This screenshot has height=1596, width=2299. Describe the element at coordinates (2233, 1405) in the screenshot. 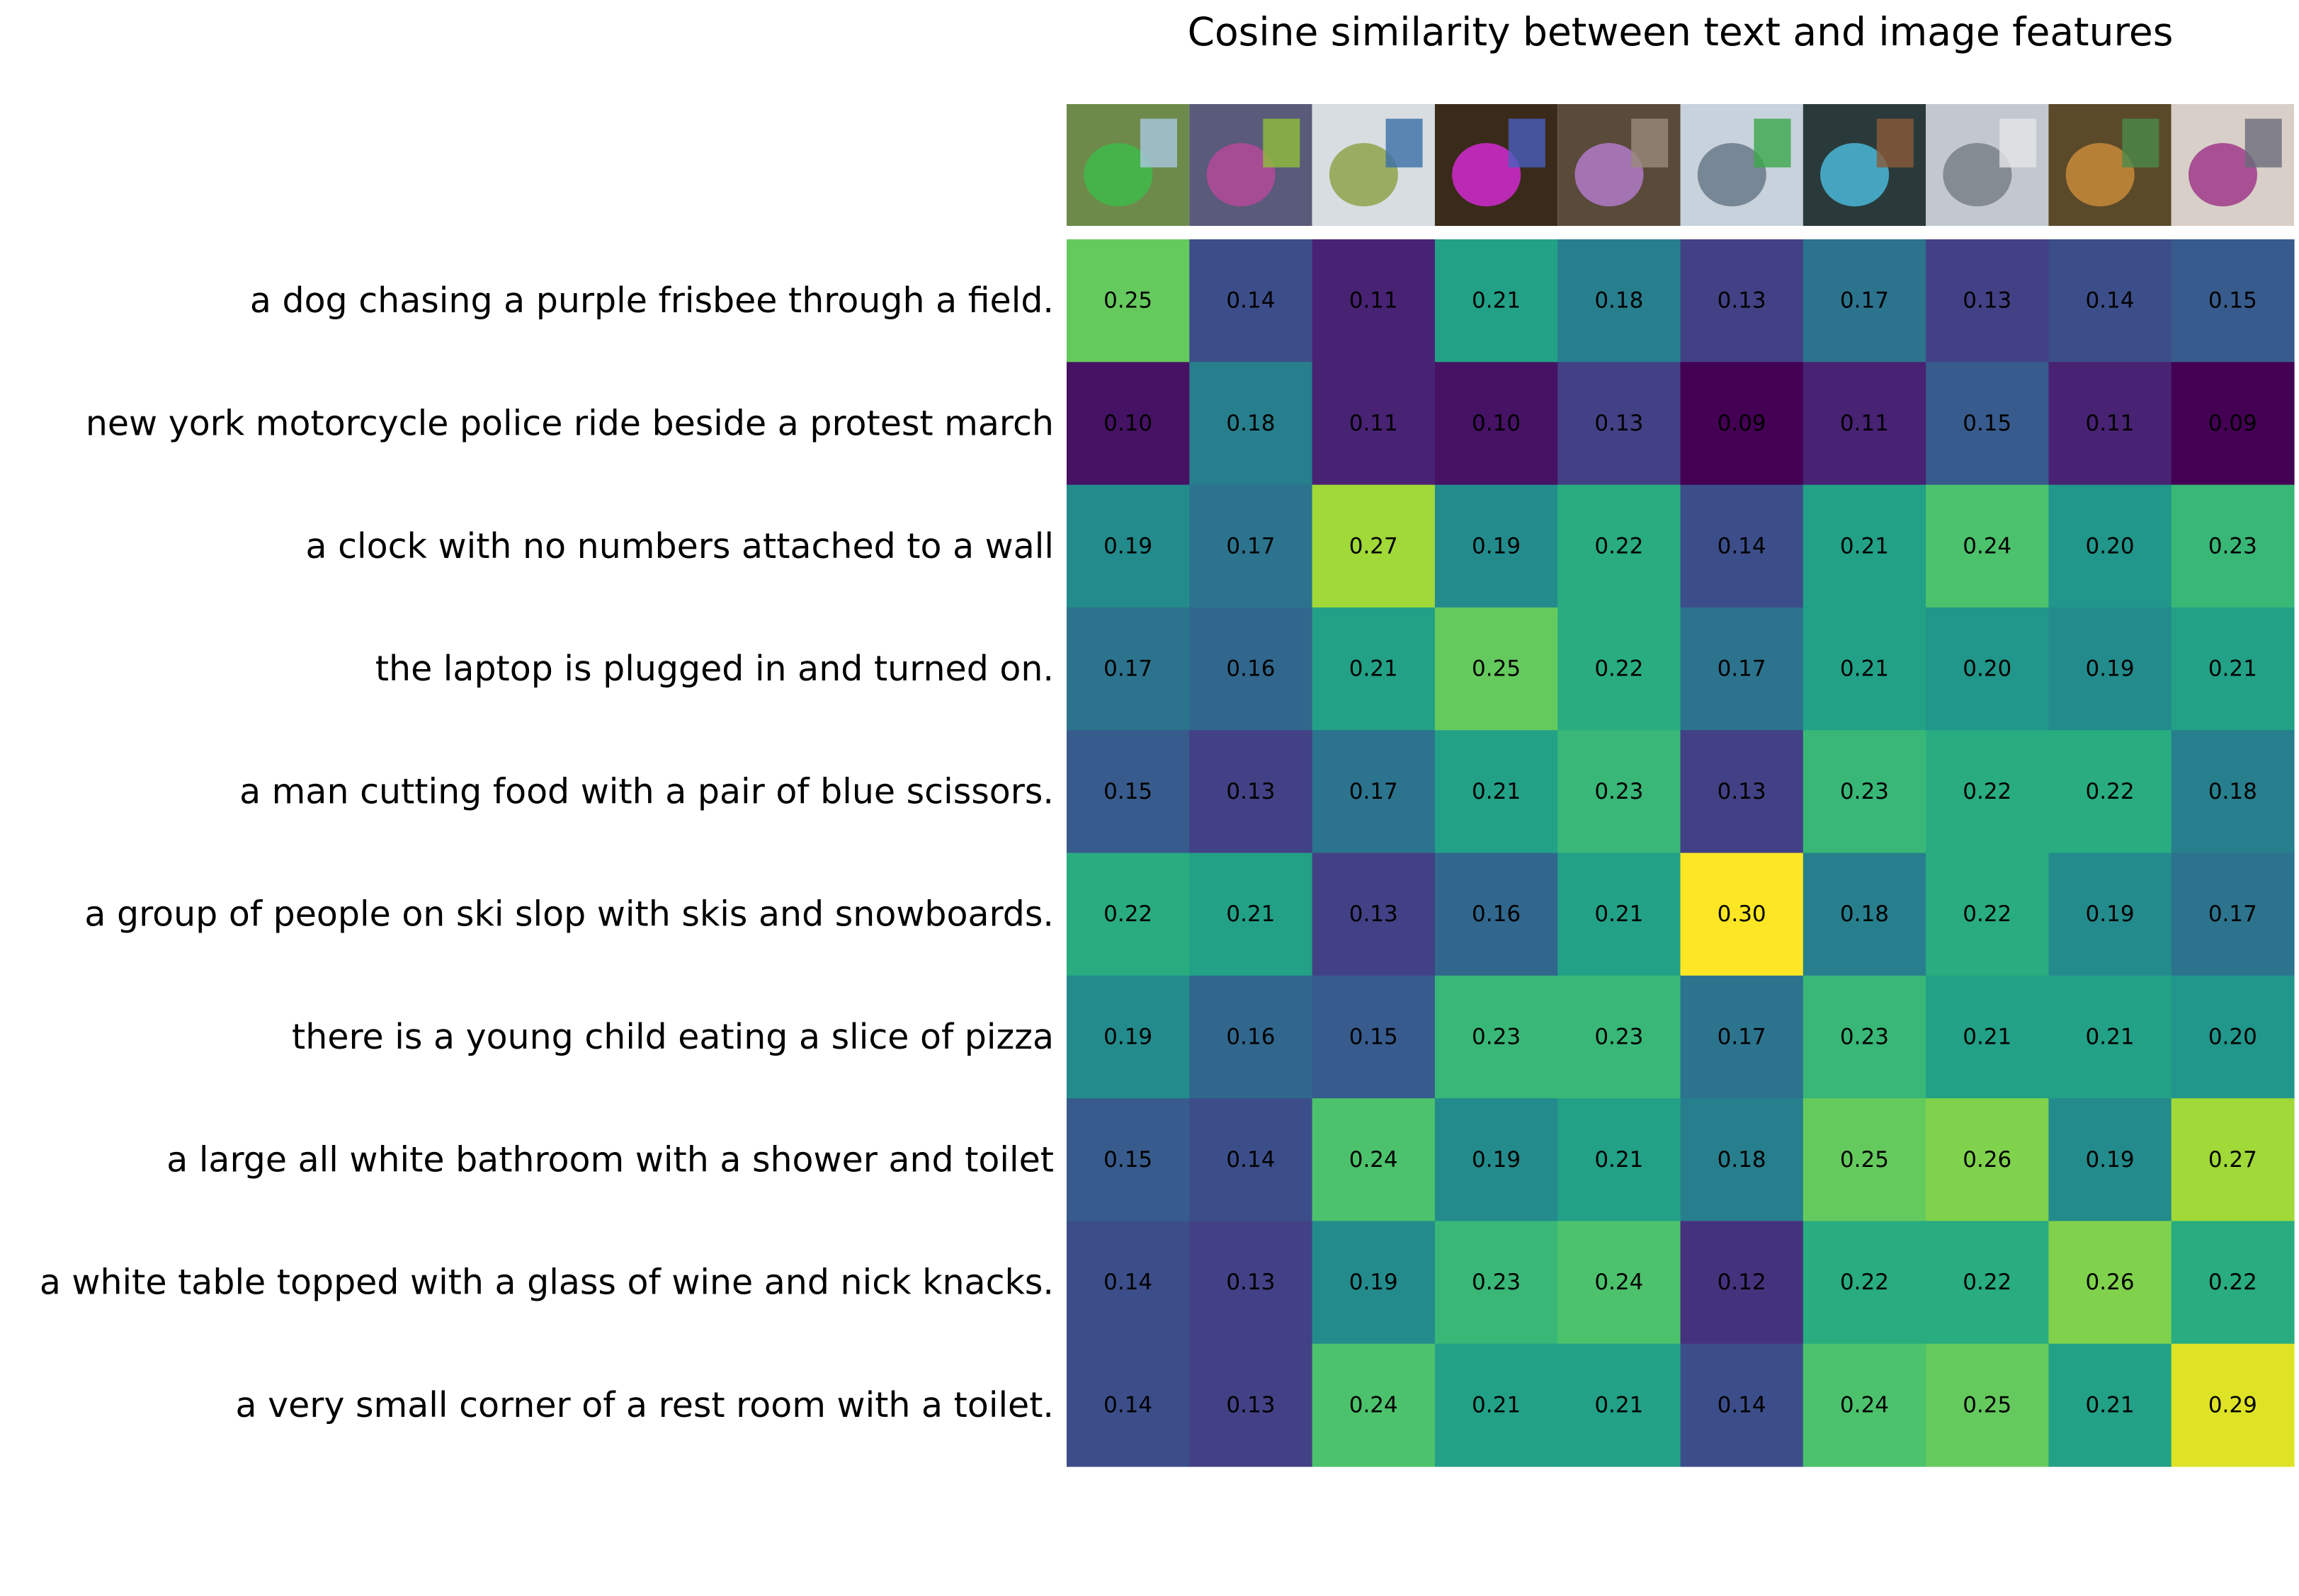

I see `cell-value-label: 0.29` at that location.